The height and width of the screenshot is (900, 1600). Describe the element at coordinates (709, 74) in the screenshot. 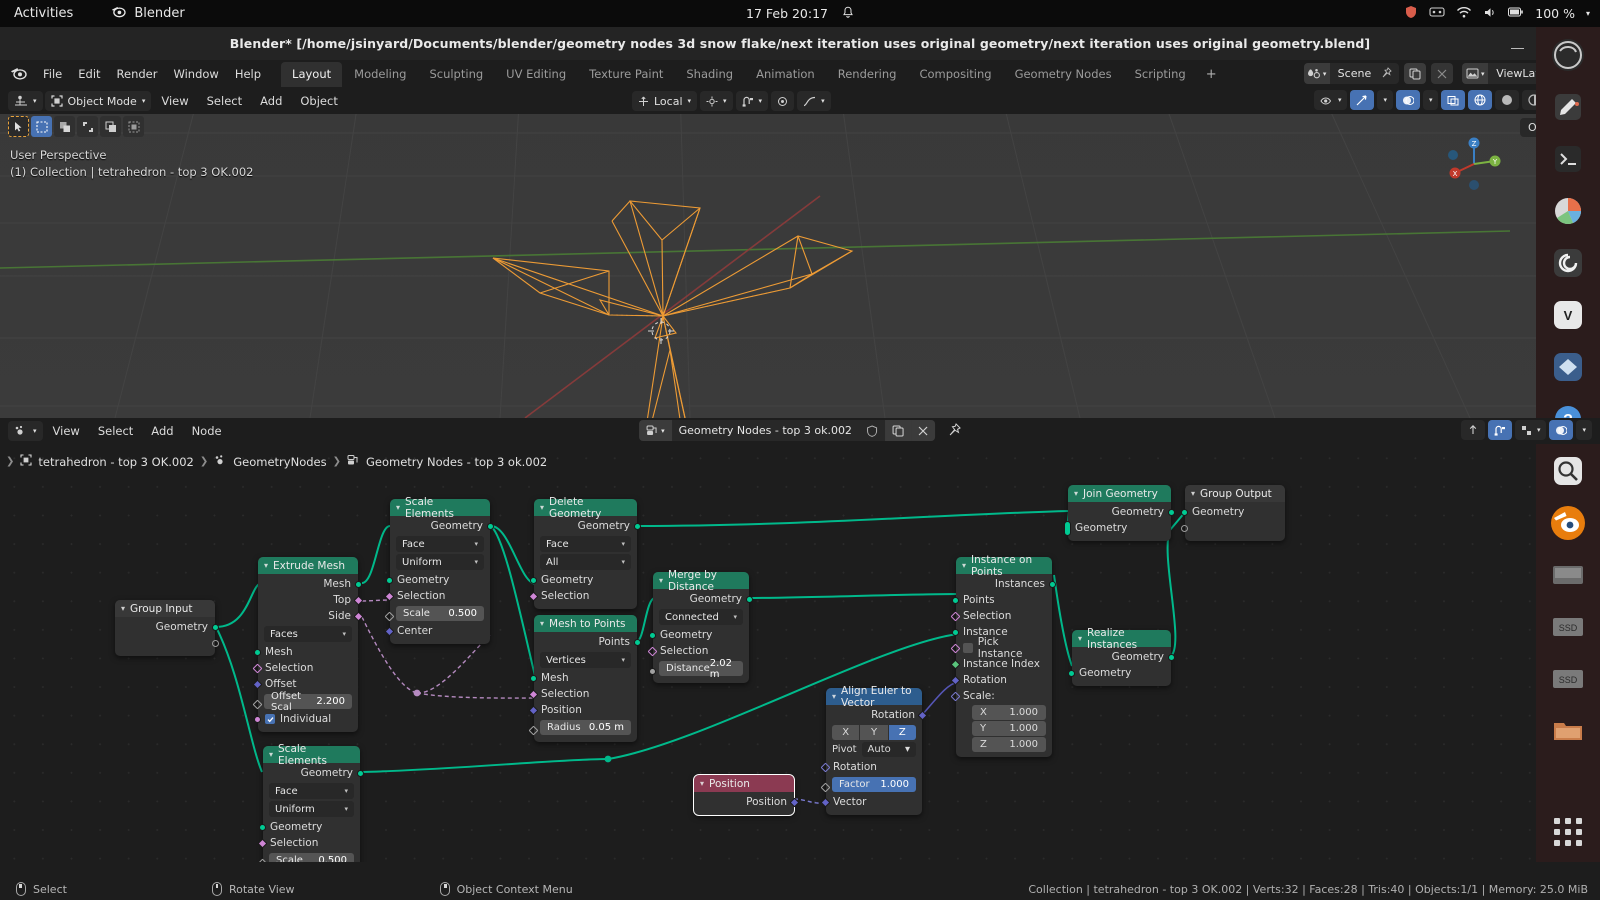

I see `tab-shading: Shading` at that location.